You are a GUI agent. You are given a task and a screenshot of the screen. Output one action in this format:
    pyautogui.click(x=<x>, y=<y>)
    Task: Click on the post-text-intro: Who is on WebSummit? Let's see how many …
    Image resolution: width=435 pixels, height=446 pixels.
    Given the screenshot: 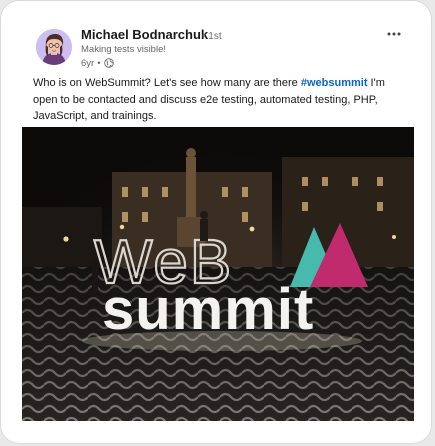 What is the action you would take?
    pyautogui.click(x=167, y=83)
    